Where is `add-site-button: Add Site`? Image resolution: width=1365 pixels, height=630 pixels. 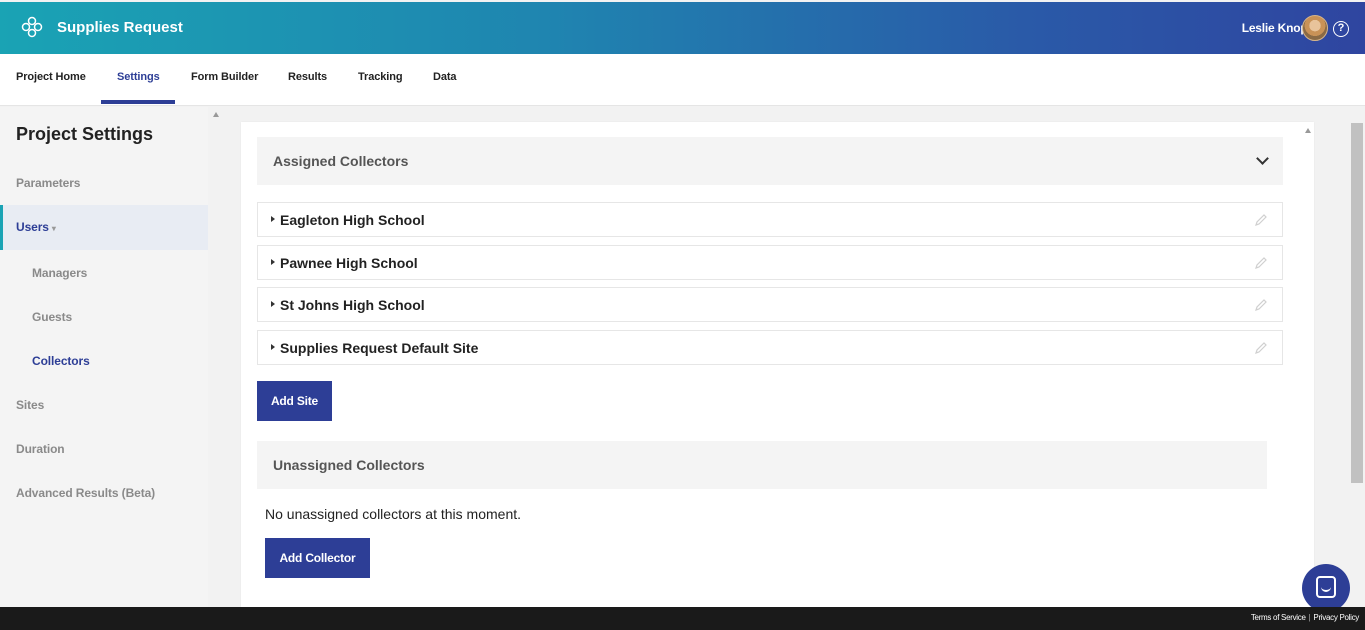
add-site-button: Add Site is located at coordinates (294, 401).